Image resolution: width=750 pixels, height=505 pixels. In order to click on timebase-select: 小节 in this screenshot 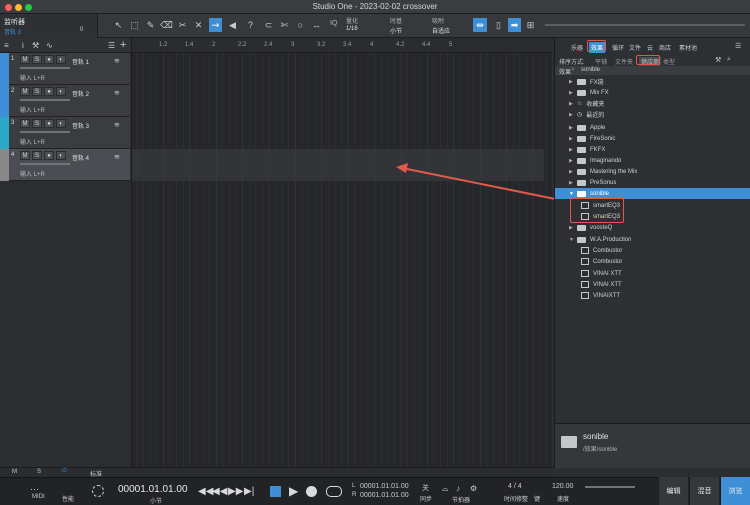, I will do `click(396, 30)`.